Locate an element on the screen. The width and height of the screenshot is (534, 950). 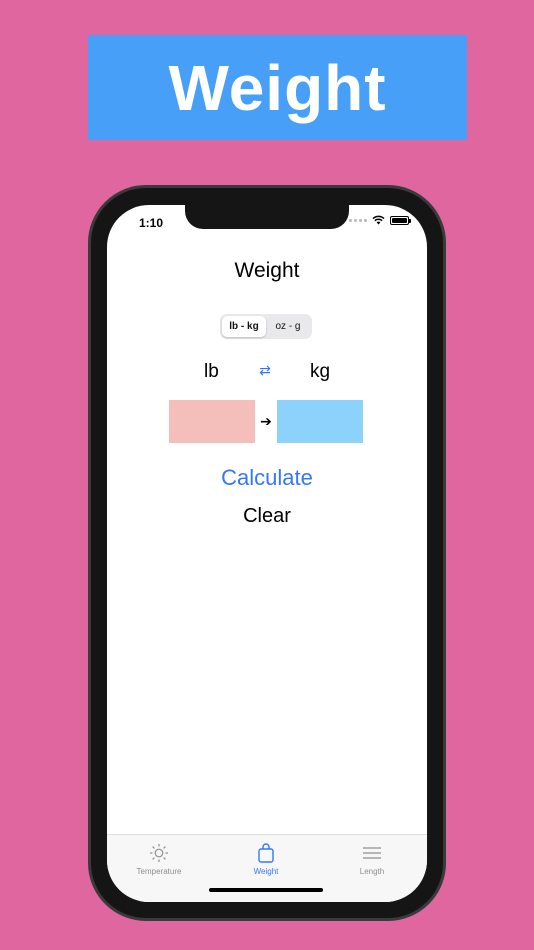
banner-title: Weight is located at coordinates (277, 87).